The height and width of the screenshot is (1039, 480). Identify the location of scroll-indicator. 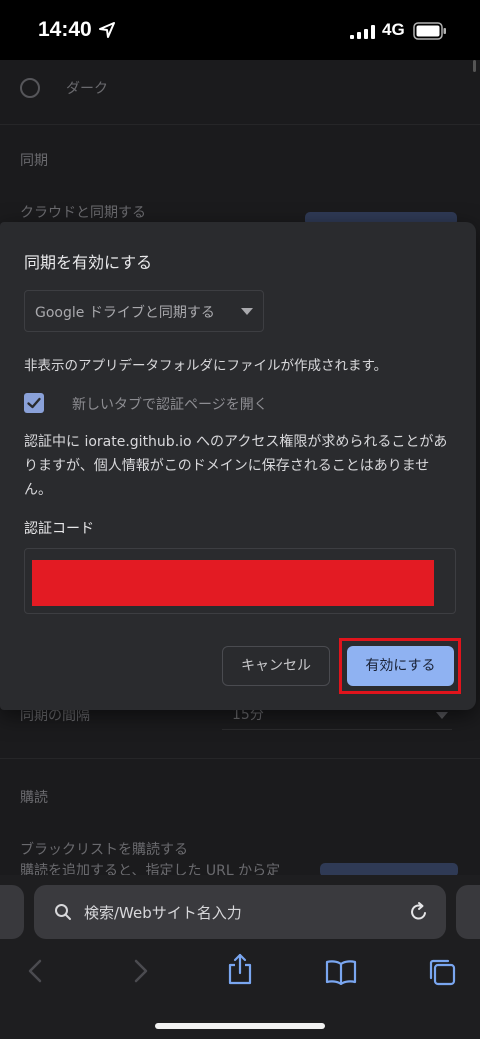
(474, 66).